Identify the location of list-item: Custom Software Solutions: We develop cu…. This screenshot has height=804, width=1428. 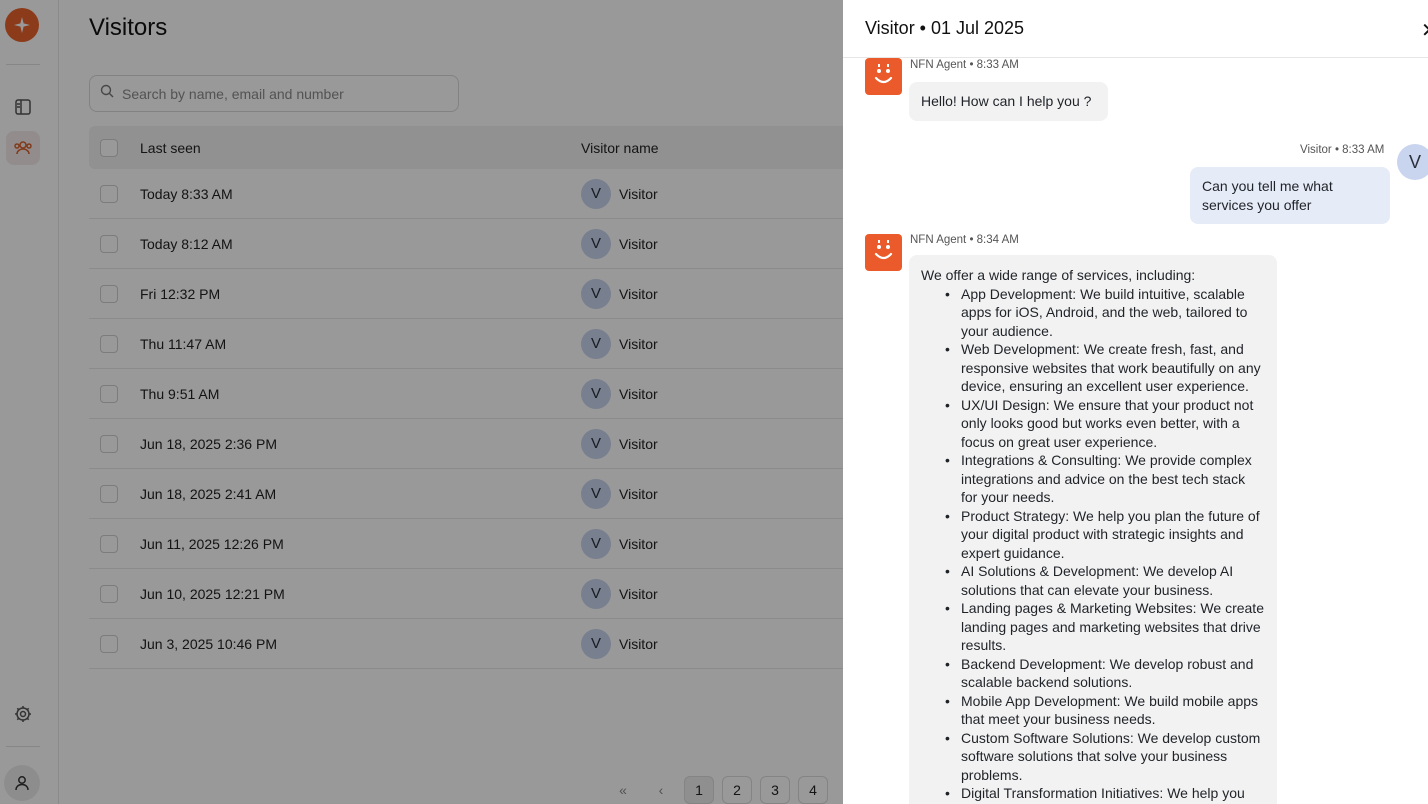
(1104, 757).